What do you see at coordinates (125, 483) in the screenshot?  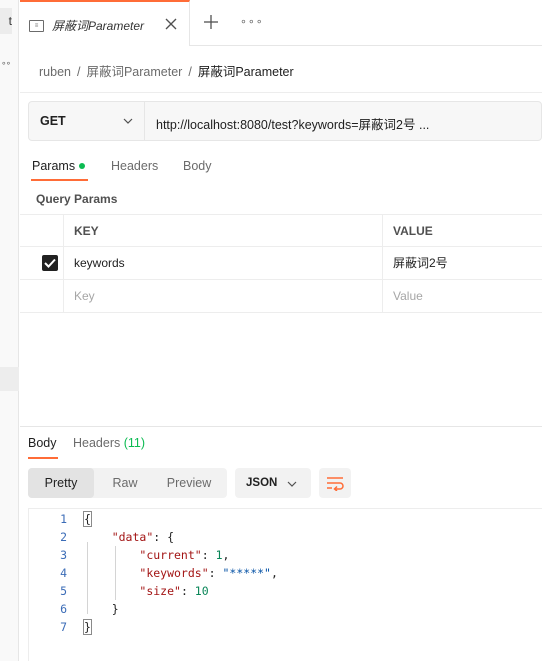 I see `view-raw-button: Raw` at bounding box center [125, 483].